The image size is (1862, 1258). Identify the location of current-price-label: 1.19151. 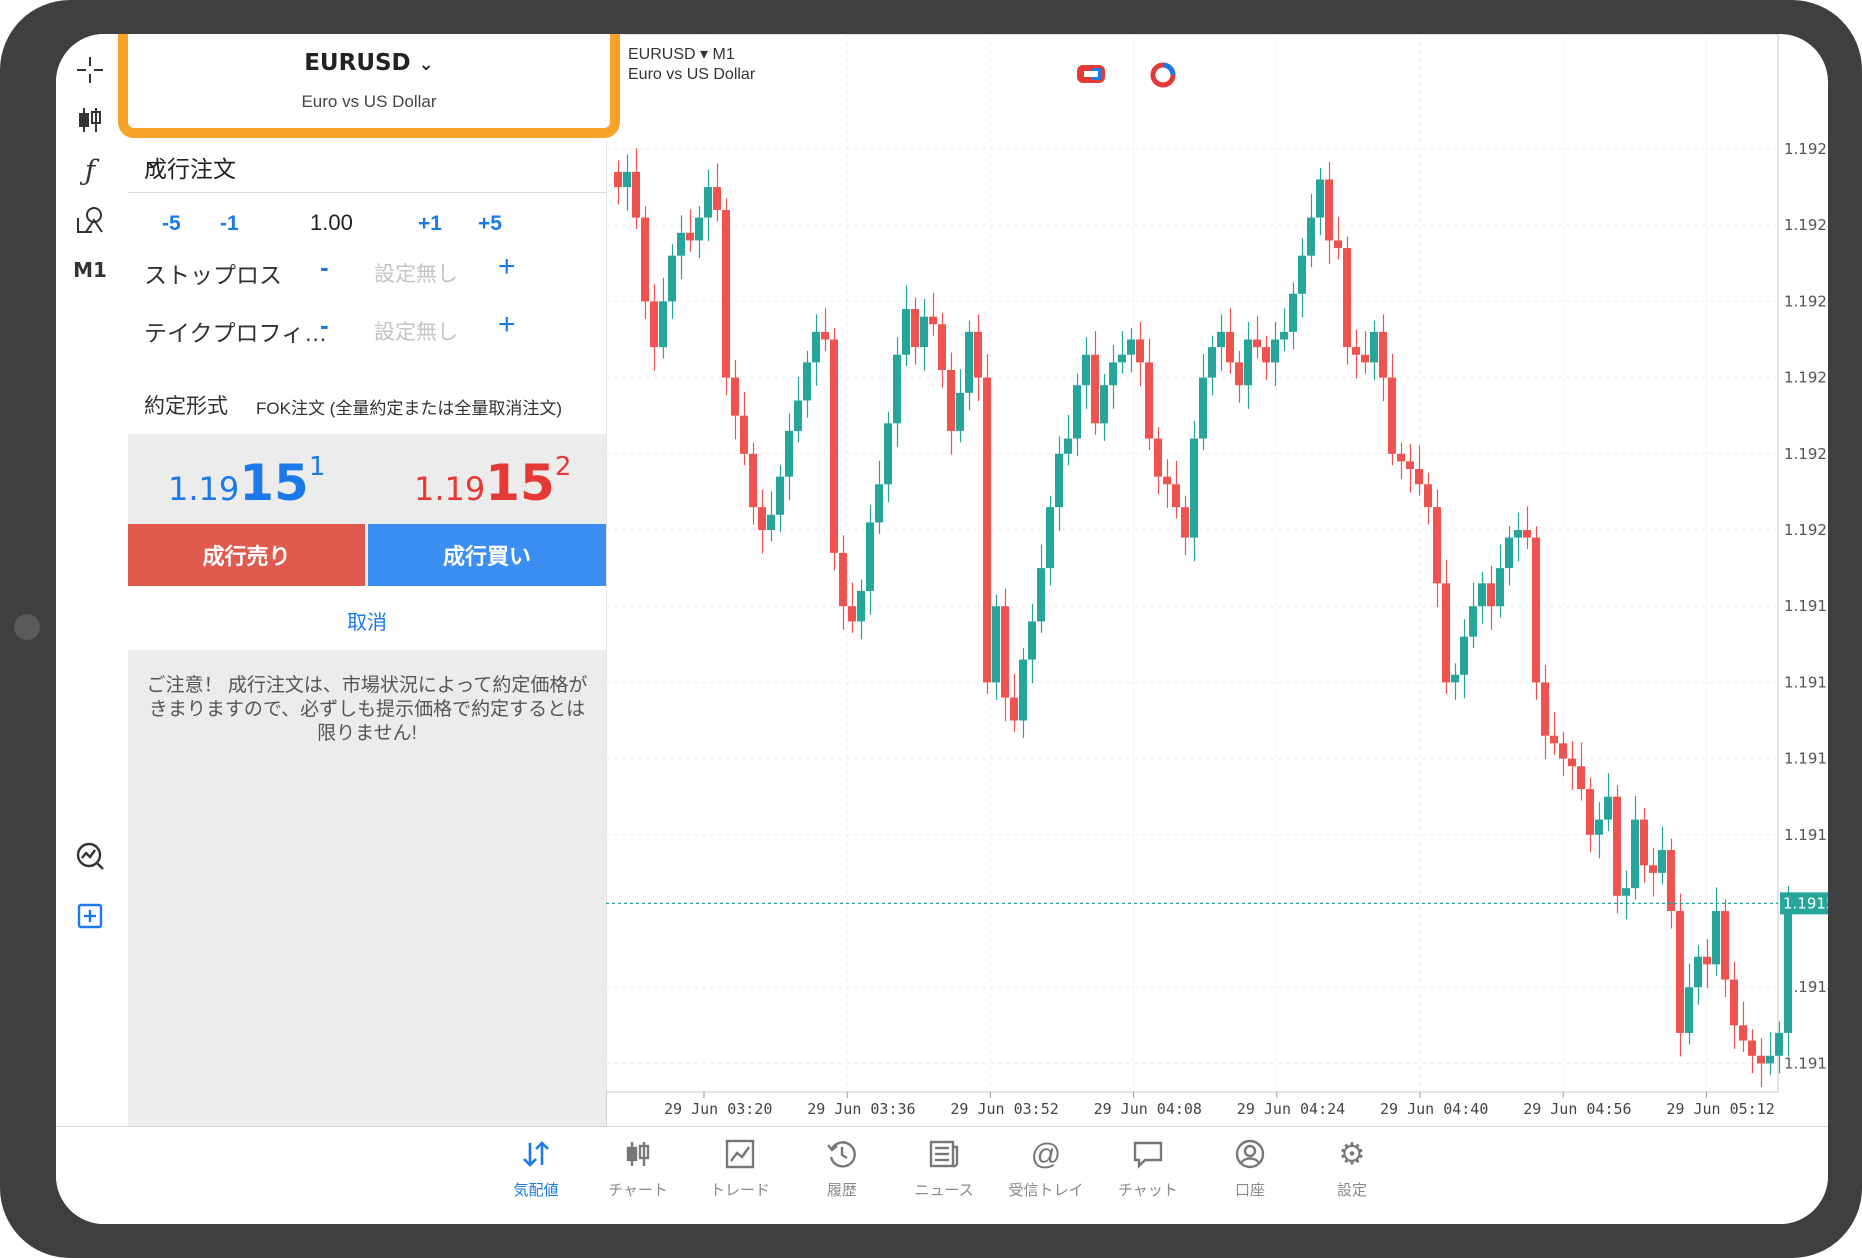
(1805, 903).